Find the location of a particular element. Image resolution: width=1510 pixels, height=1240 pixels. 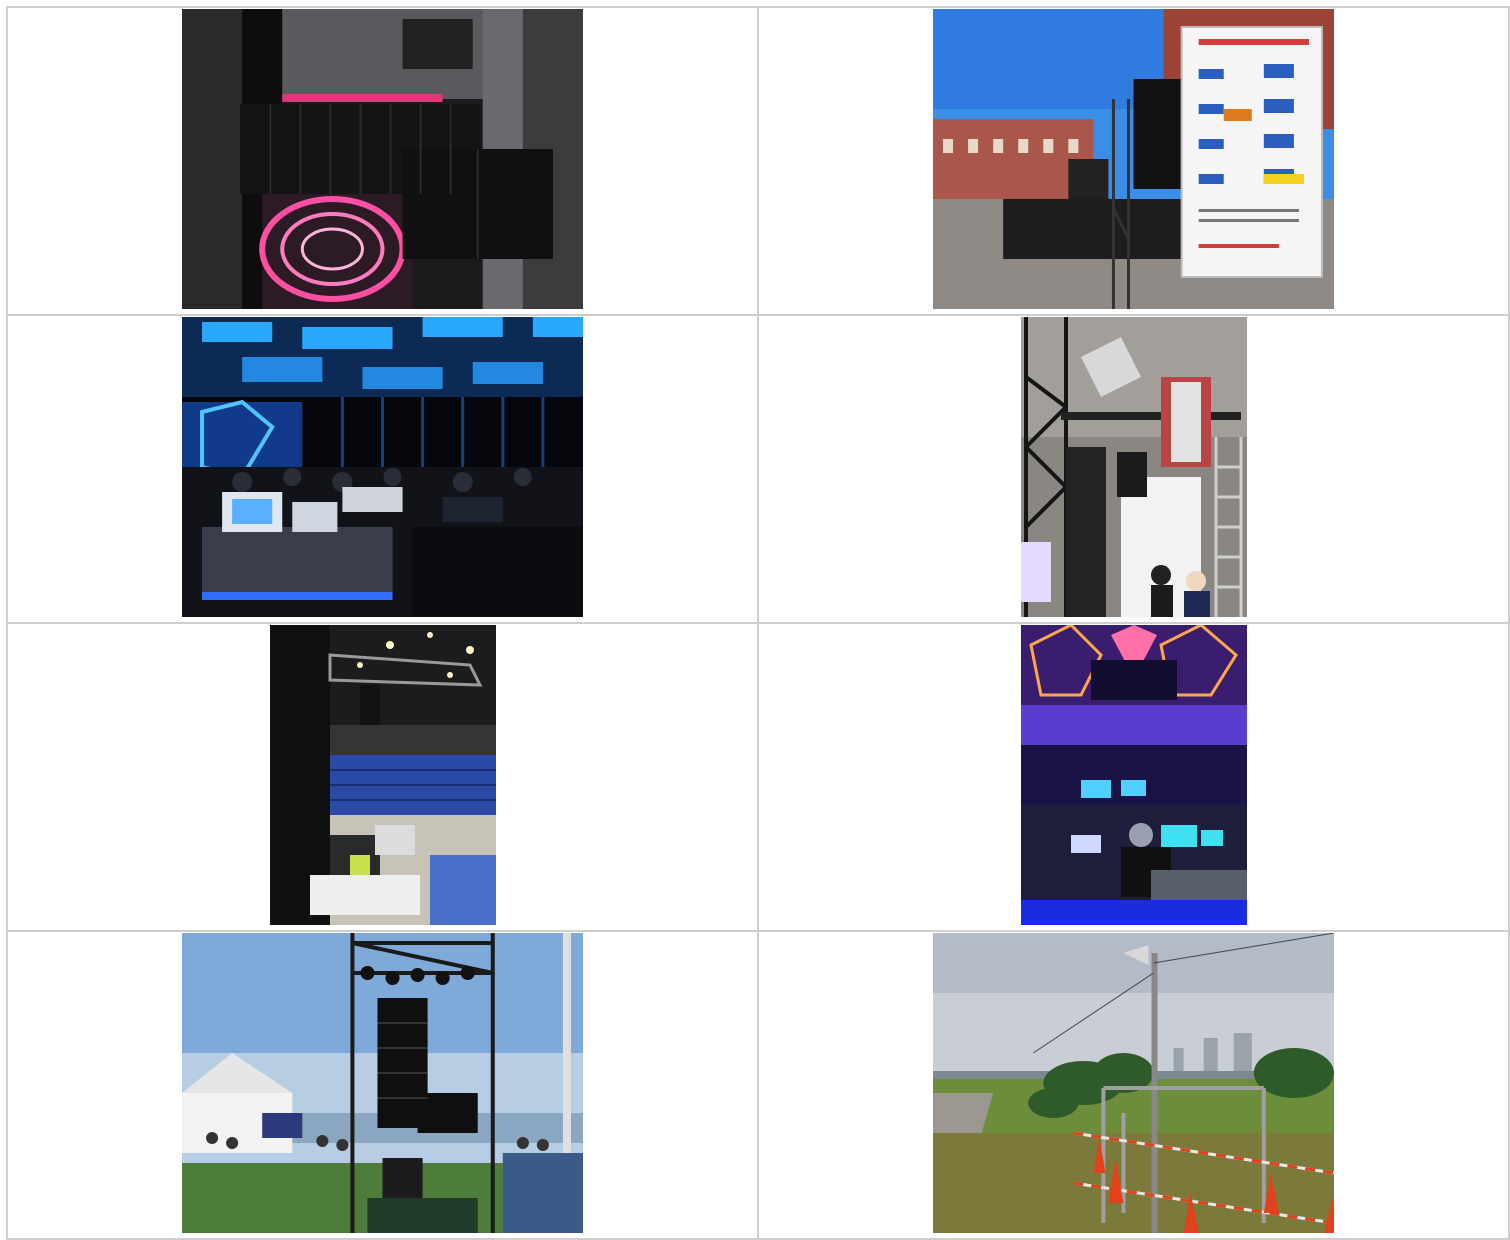

seaside-tower-speakers-photo is located at coordinates (382, 1083).